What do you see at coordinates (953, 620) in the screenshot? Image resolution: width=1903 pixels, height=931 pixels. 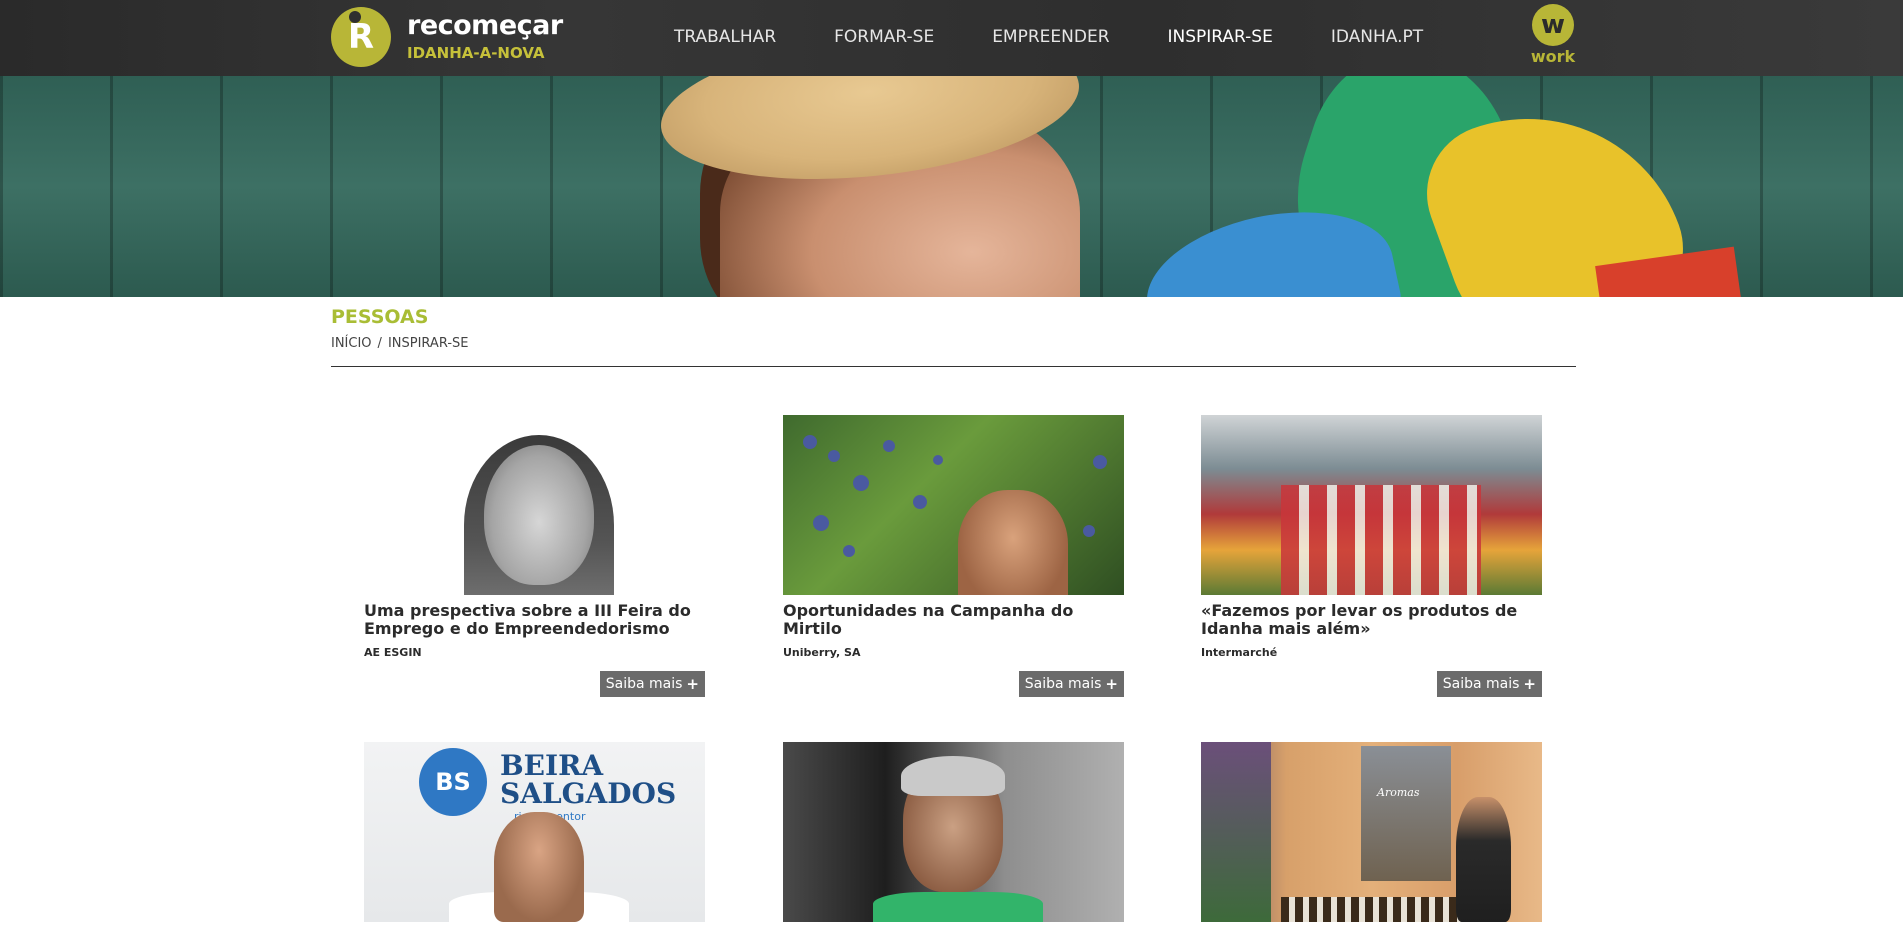 I see `card-title: Oportunidades na Campanha do Mirtilo` at bounding box center [953, 620].